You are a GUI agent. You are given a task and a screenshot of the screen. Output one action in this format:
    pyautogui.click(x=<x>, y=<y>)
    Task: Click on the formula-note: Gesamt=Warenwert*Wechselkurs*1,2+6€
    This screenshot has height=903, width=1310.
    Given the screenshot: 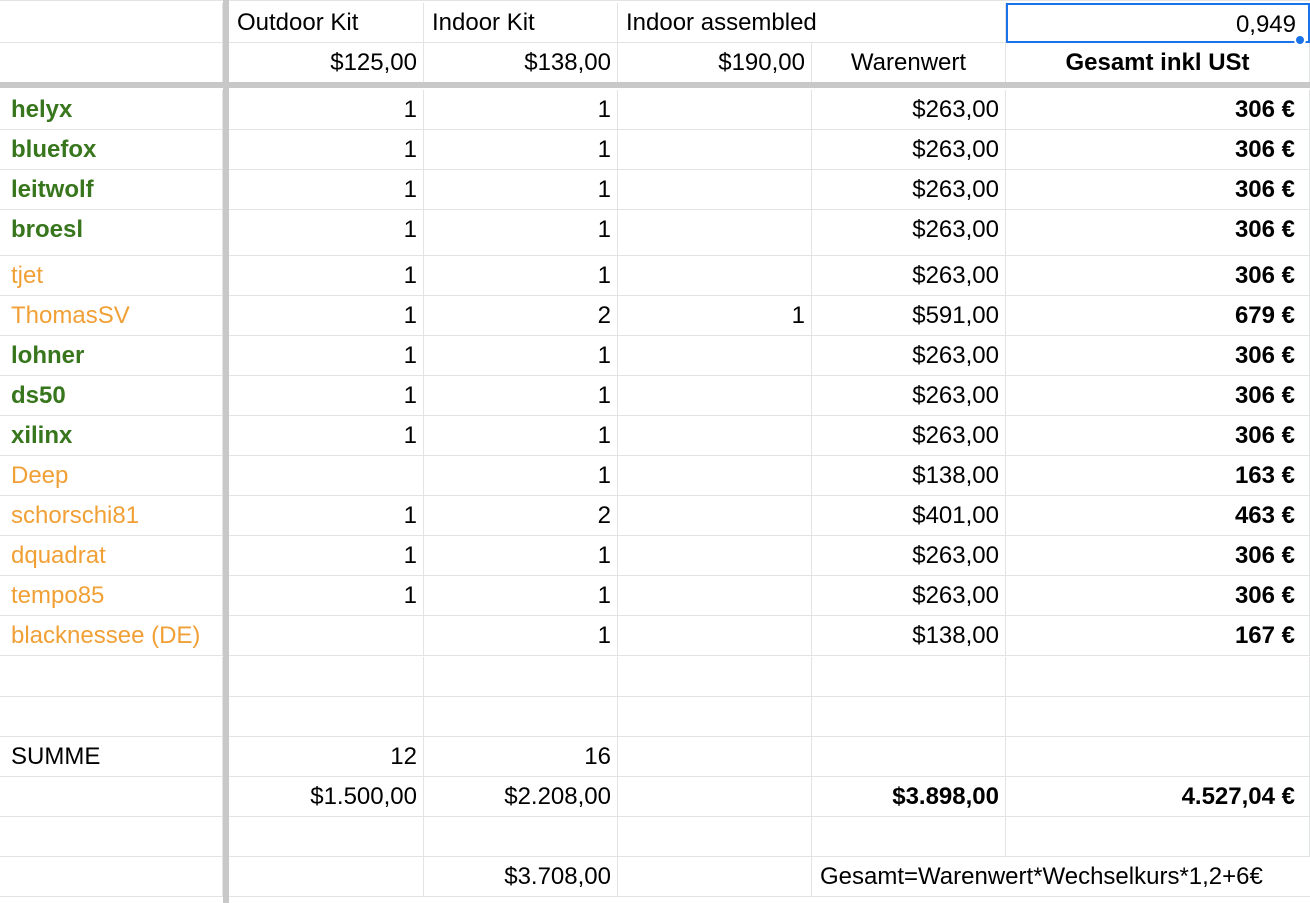 What is the action you would take?
    pyautogui.click(x=1061, y=877)
    